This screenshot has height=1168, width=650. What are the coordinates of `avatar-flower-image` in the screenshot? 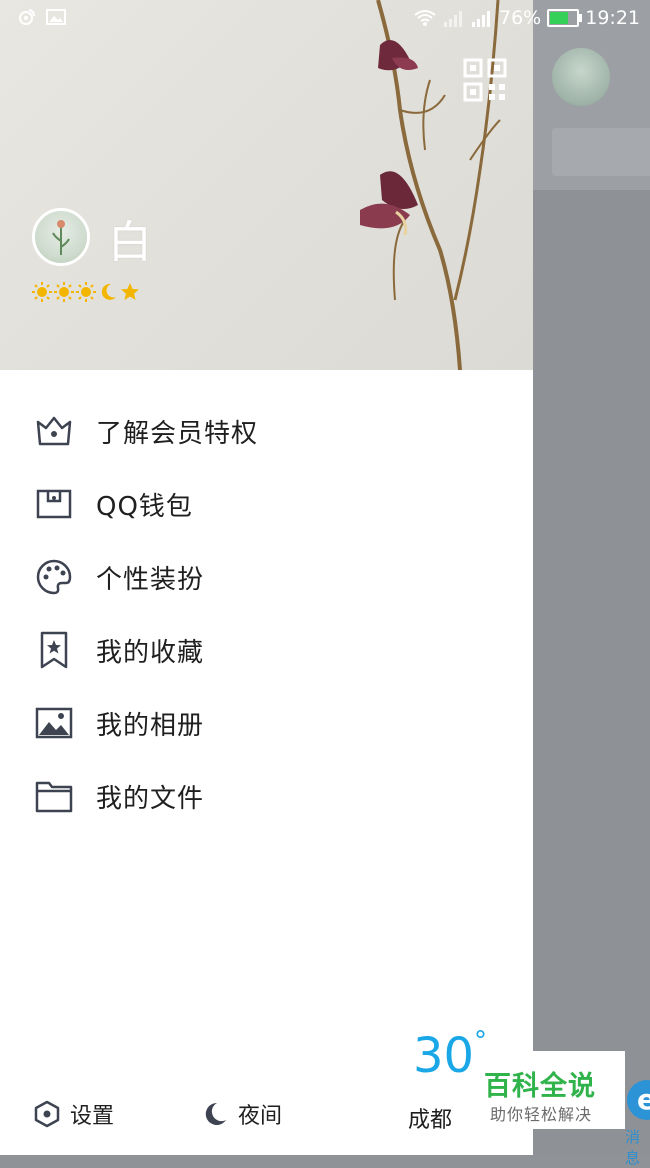 It's located at (61, 237).